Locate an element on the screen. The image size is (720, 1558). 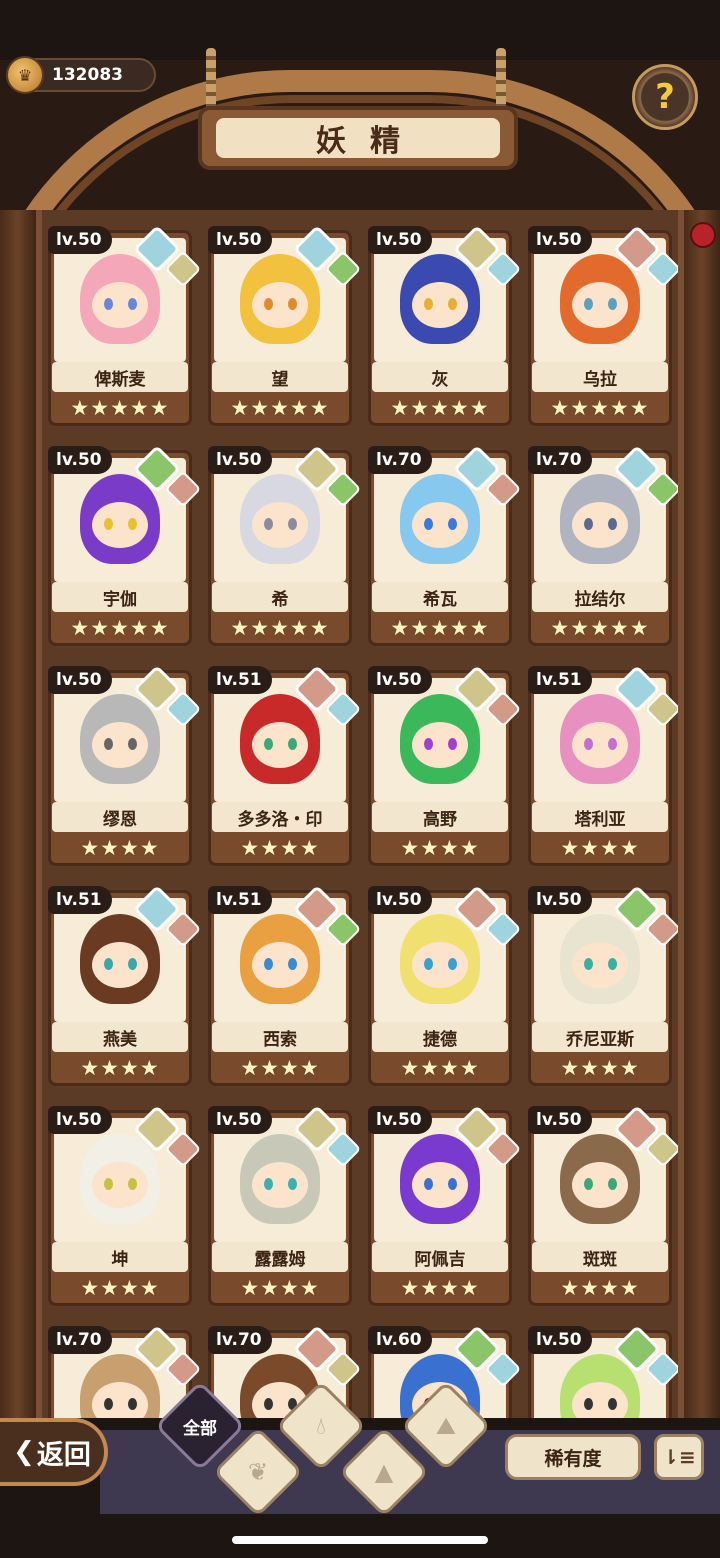
mountain-icon: ⛰︎ is located at coordinates (446, 1426).